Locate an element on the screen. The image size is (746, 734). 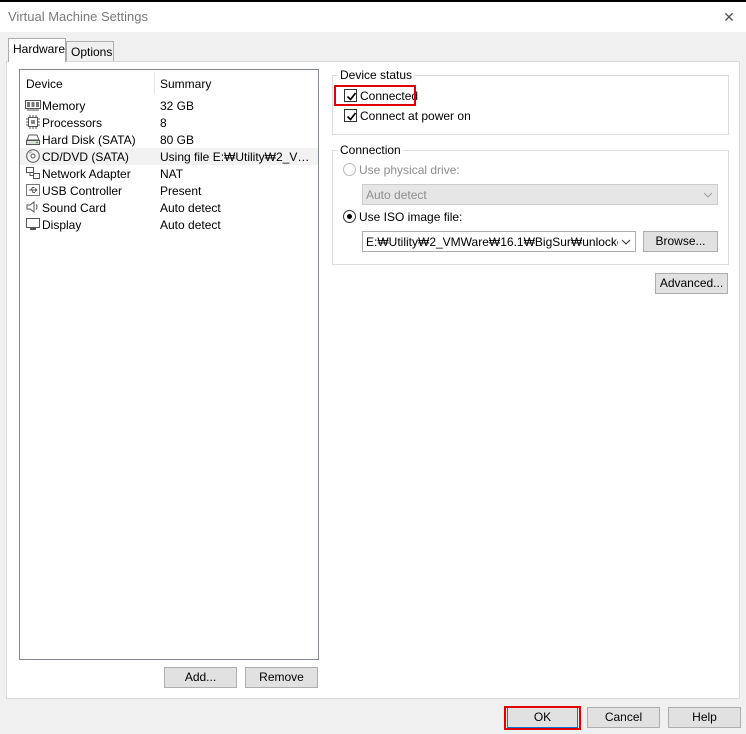
device-row-processors: Processors 8 is located at coordinates (169, 122).